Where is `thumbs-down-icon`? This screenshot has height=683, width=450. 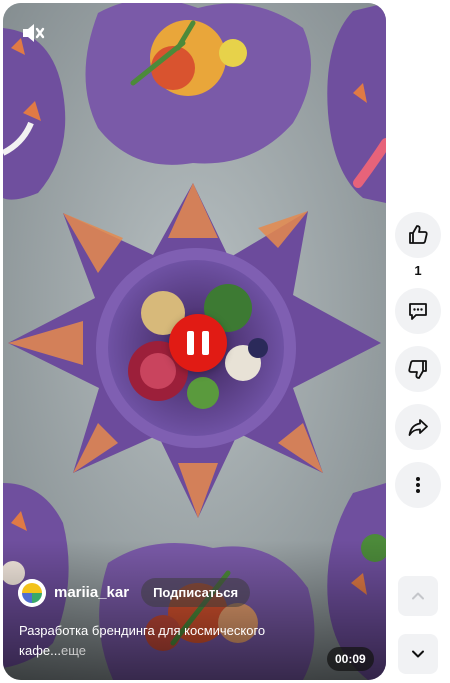
thumbs-down-icon is located at coordinates (417, 369).